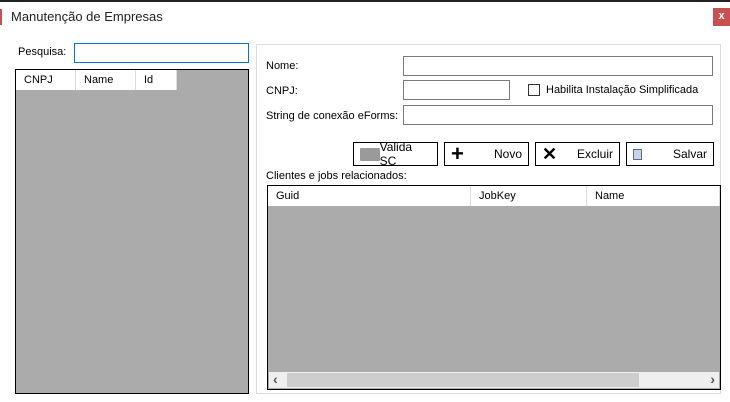 The height and width of the screenshot is (402, 730). What do you see at coordinates (486, 154) in the screenshot?
I see `novo-button: + Novo` at bounding box center [486, 154].